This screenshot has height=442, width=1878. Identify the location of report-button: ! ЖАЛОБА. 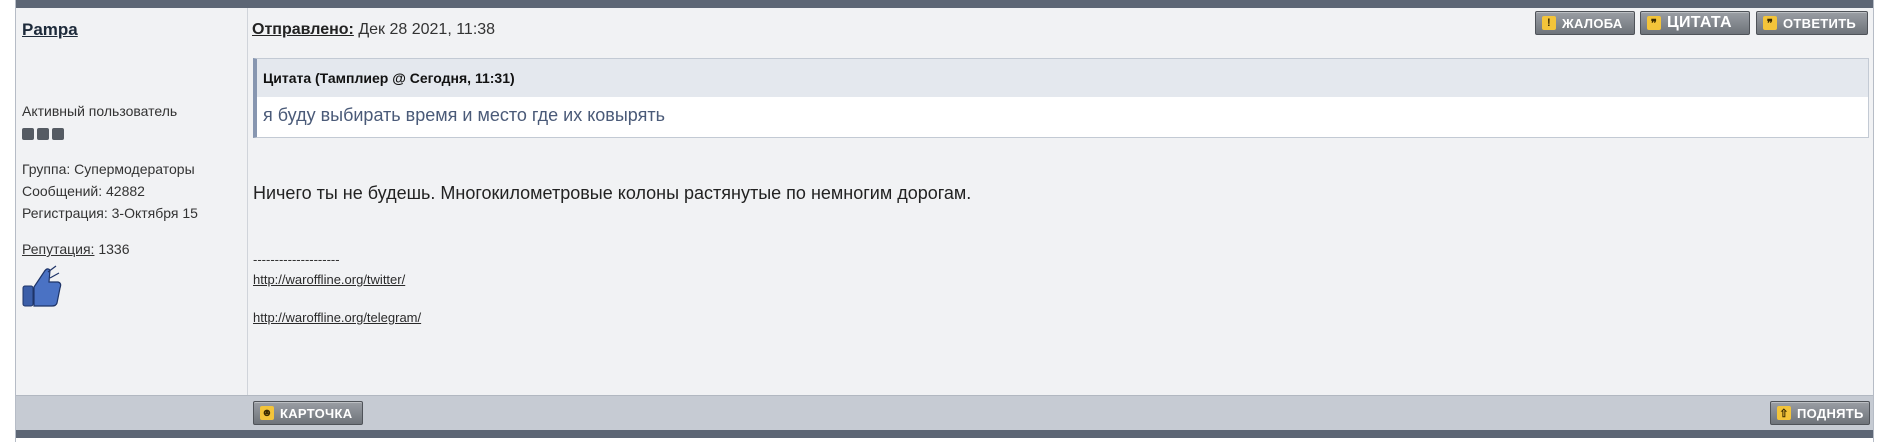
(1585, 23).